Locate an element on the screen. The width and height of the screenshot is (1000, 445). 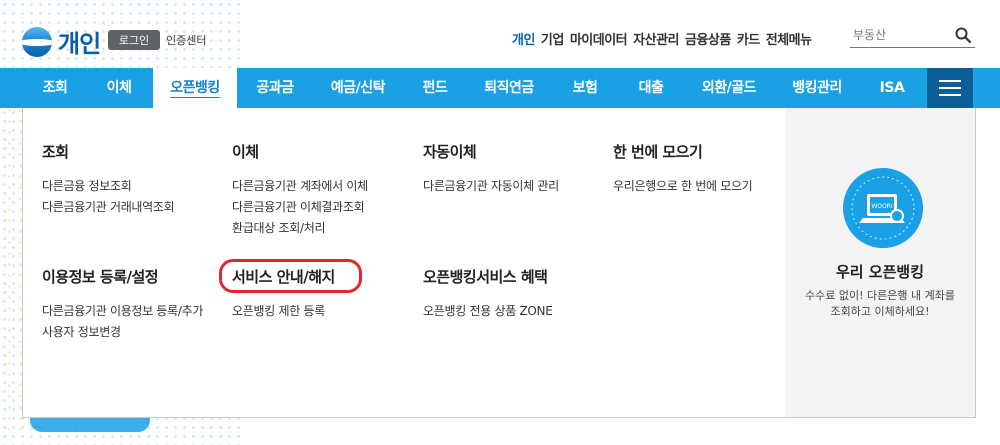
menu-group-auto-transfer: 자동이체 다른금융기관 자동이체 관리 is located at coordinates (491, 169).